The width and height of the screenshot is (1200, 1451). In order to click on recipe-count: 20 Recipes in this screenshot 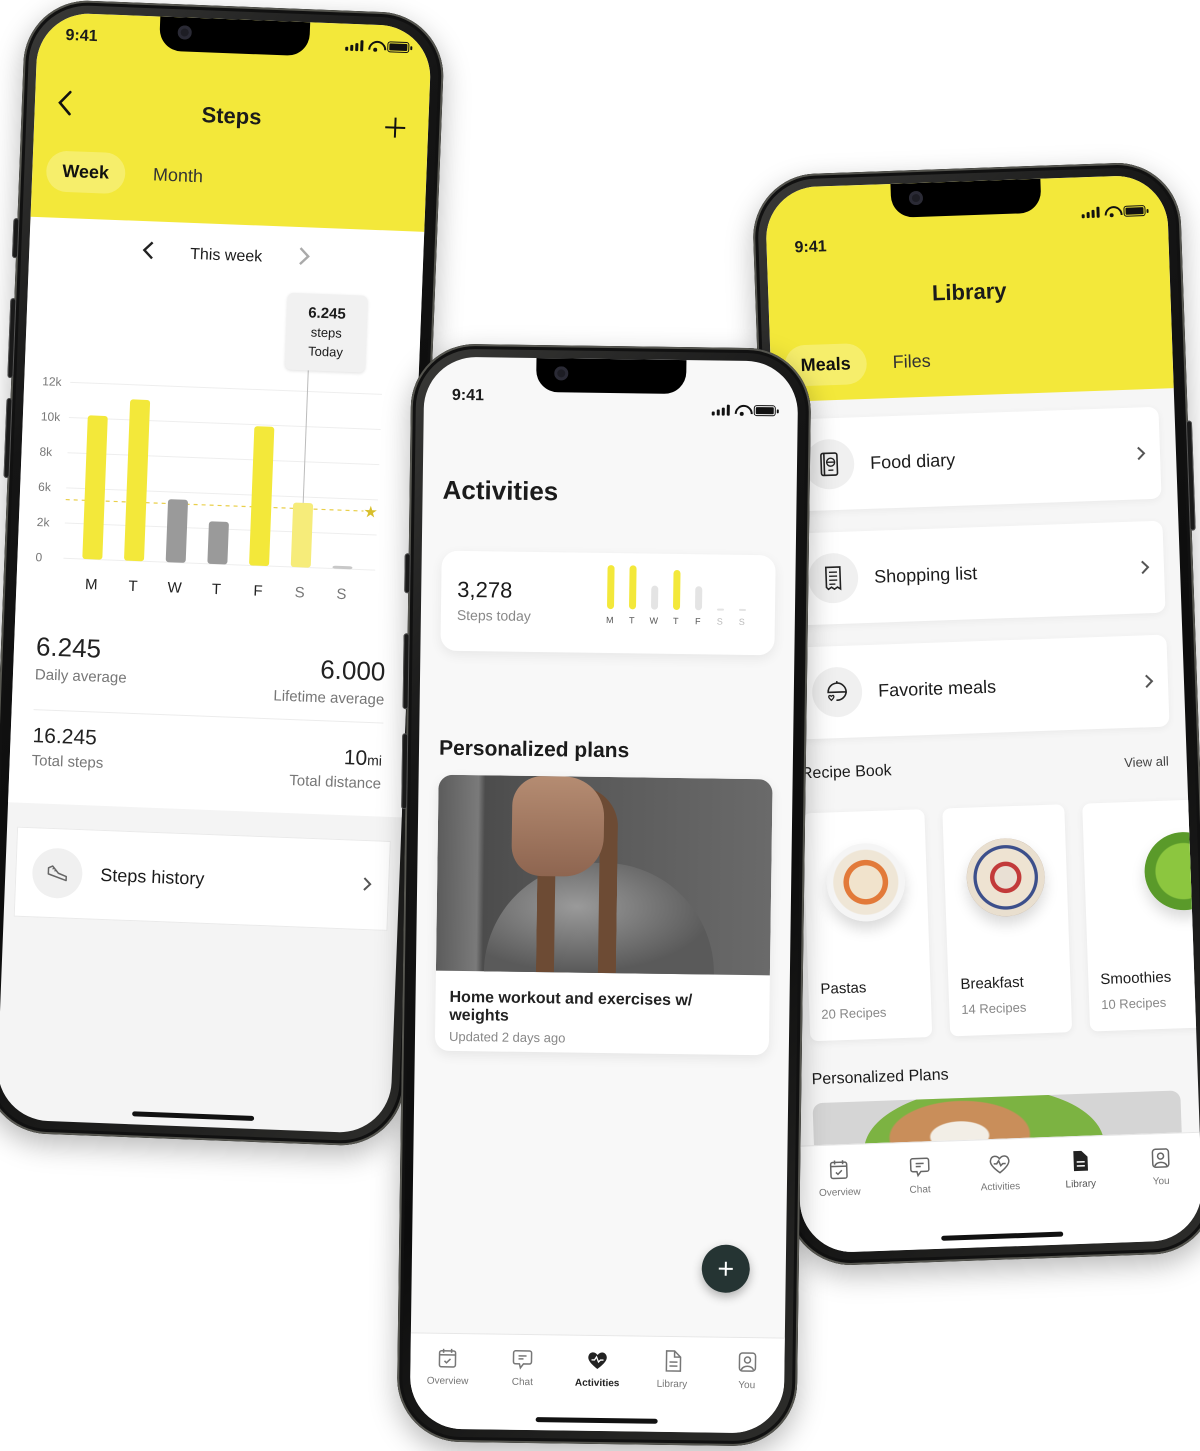, I will do `click(854, 1013)`.